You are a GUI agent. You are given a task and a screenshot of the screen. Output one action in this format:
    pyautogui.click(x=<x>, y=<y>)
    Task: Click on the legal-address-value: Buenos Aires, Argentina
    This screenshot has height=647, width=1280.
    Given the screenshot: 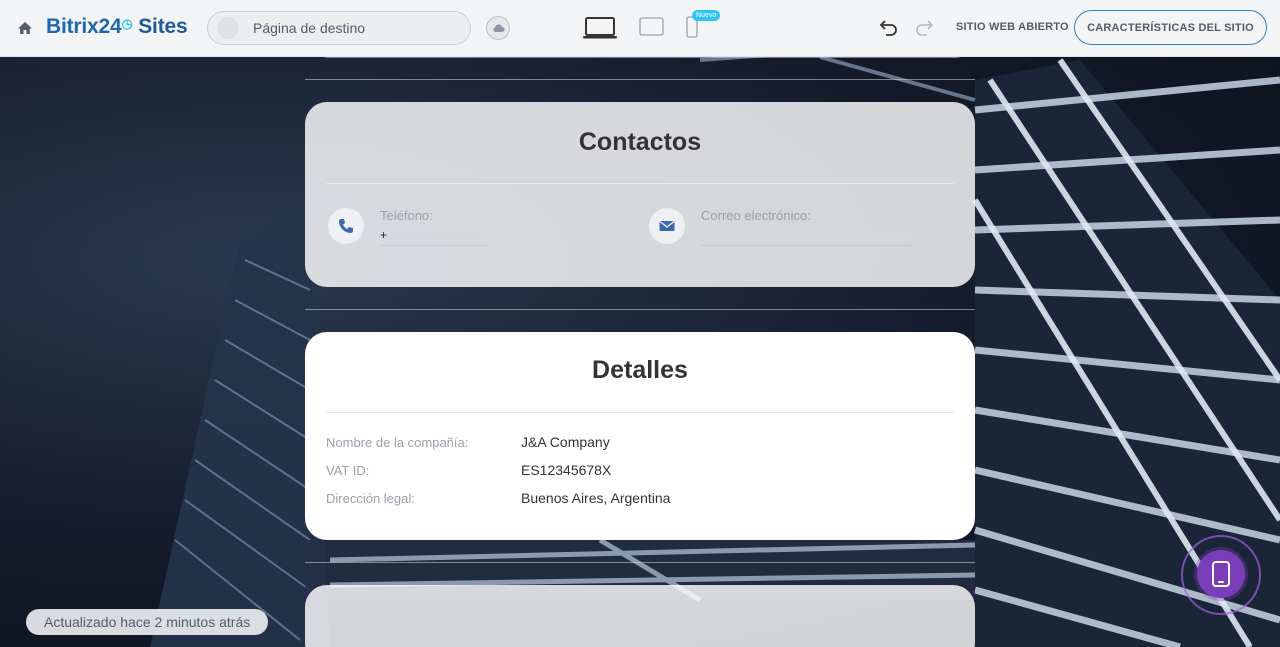 What is the action you would take?
    pyautogui.click(x=596, y=498)
    